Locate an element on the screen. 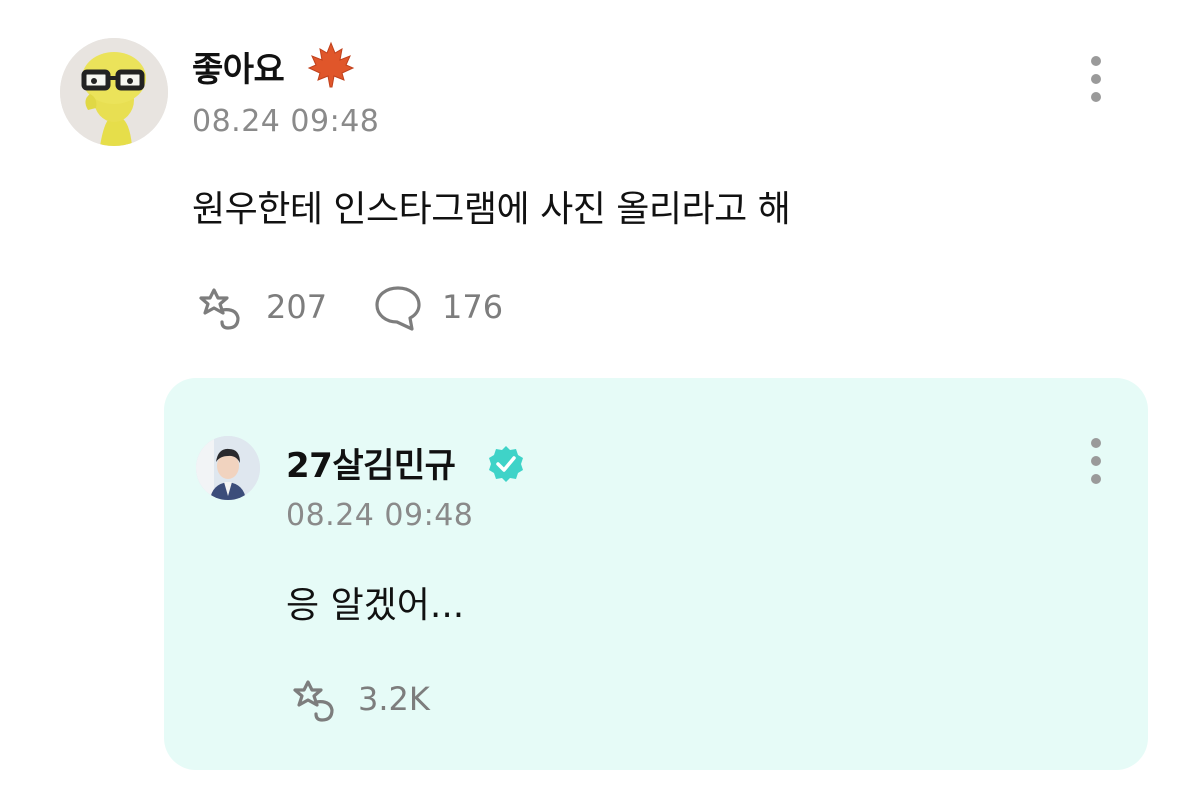 This screenshot has width=1179, height=804. reply-reaction-icon is located at coordinates (312, 700).